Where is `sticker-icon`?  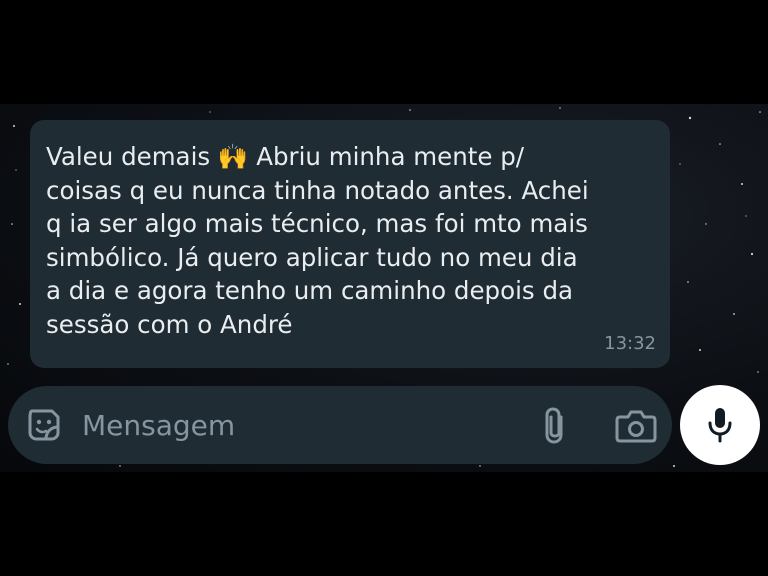
sticker-icon is located at coordinates (44, 425).